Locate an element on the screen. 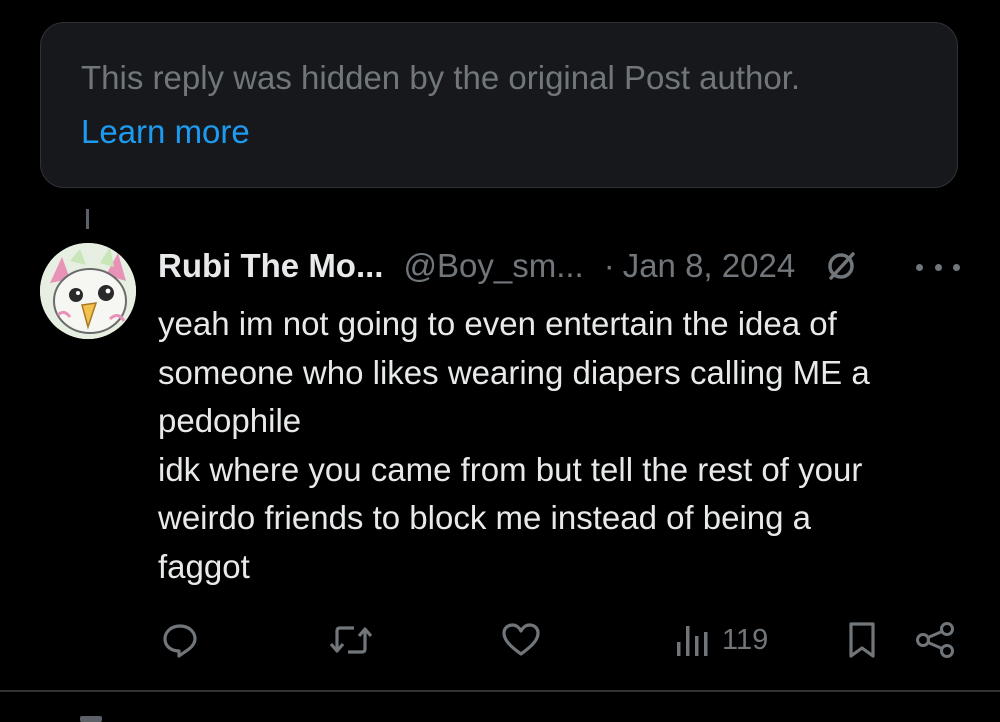 This screenshot has width=1000, height=722. more-icon is located at coordinates (938, 267).